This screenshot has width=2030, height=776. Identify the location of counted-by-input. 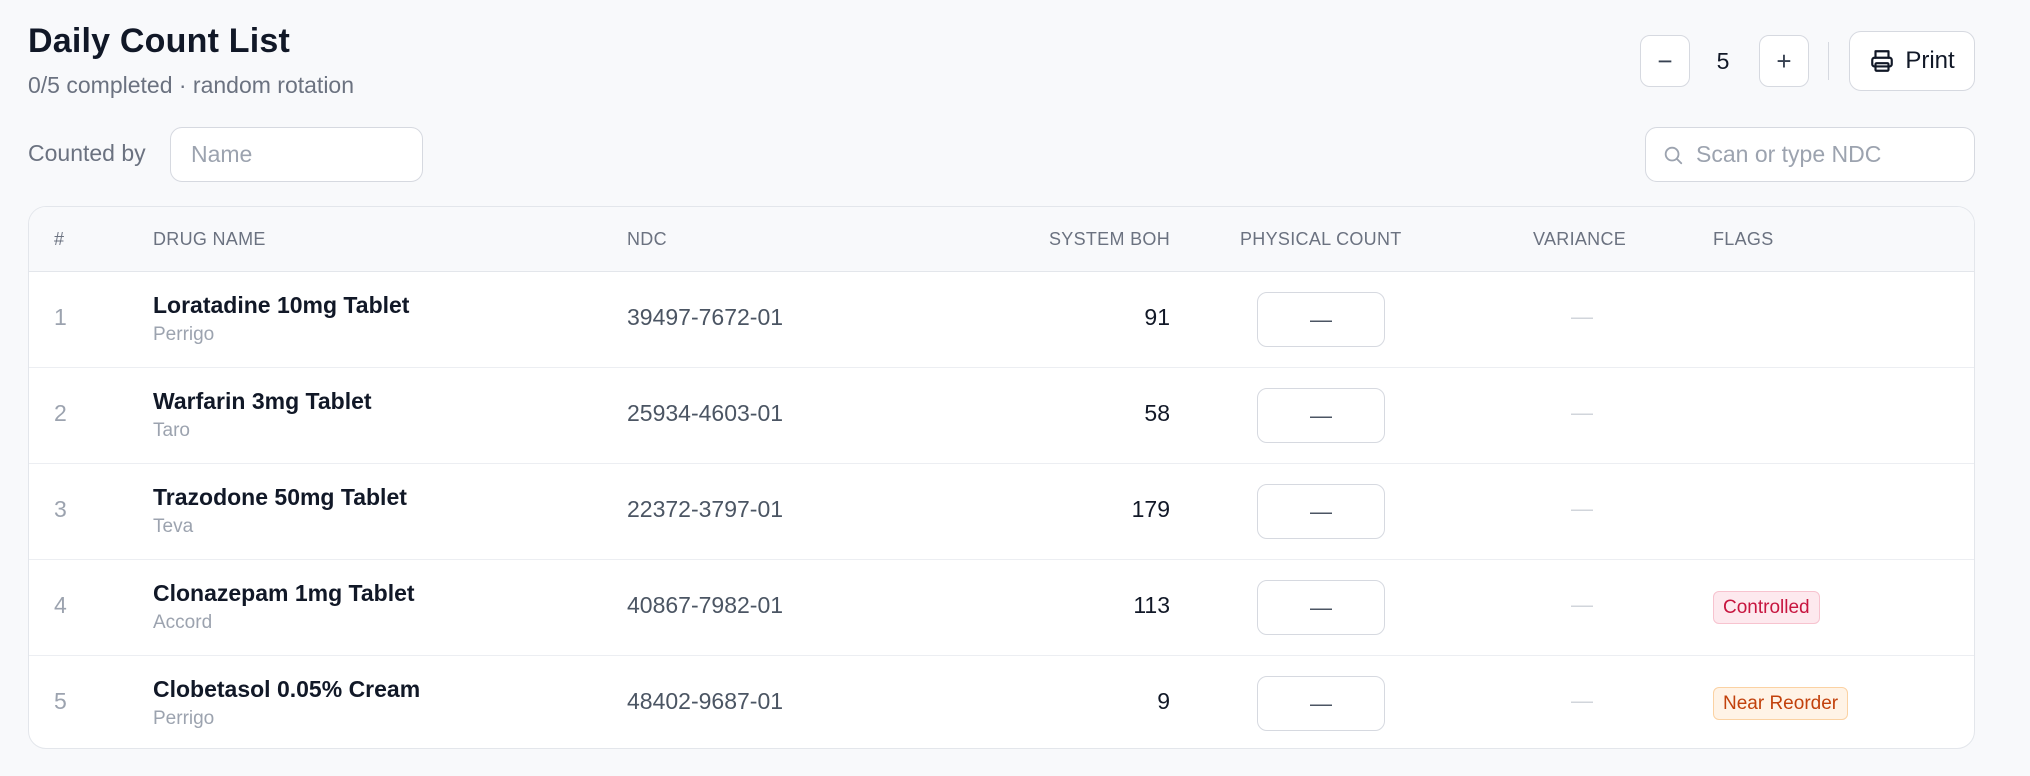
(296, 154).